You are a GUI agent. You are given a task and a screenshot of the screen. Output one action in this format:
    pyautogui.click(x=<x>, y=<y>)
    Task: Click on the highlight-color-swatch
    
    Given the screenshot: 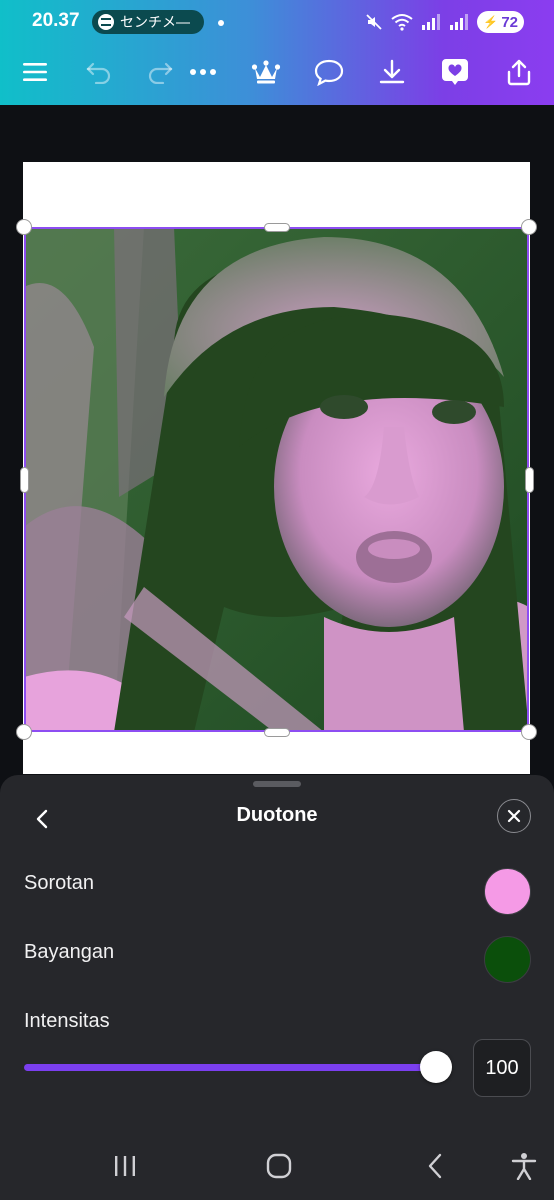 What is the action you would take?
    pyautogui.click(x=507, y=891)
    